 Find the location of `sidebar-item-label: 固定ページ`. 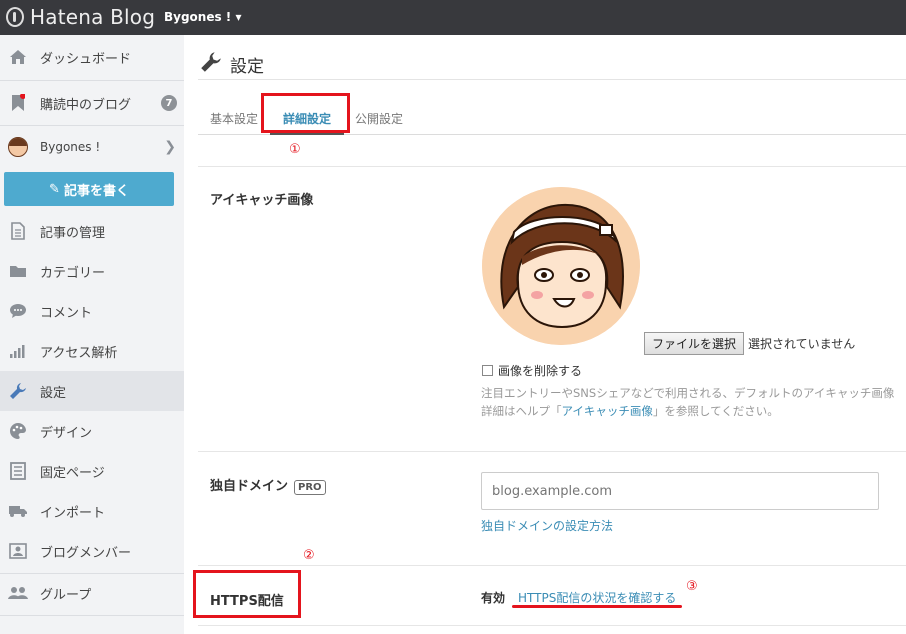

sidebar-item-label: 固定ページ is located at coordinates (72, 473).